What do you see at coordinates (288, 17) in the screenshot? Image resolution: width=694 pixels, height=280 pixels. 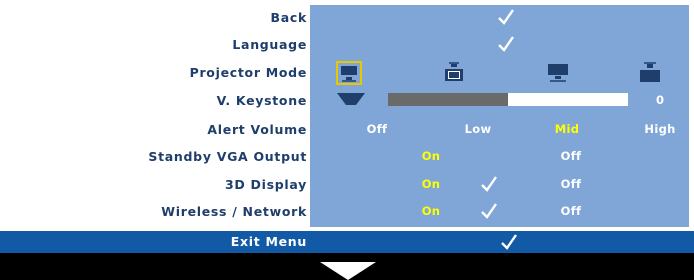 I see `back-label: Back` at bounding box center [288, 17].